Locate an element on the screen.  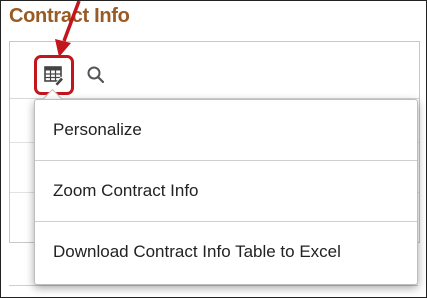
personalize-grid-icon is located at coordinates (54, 76).